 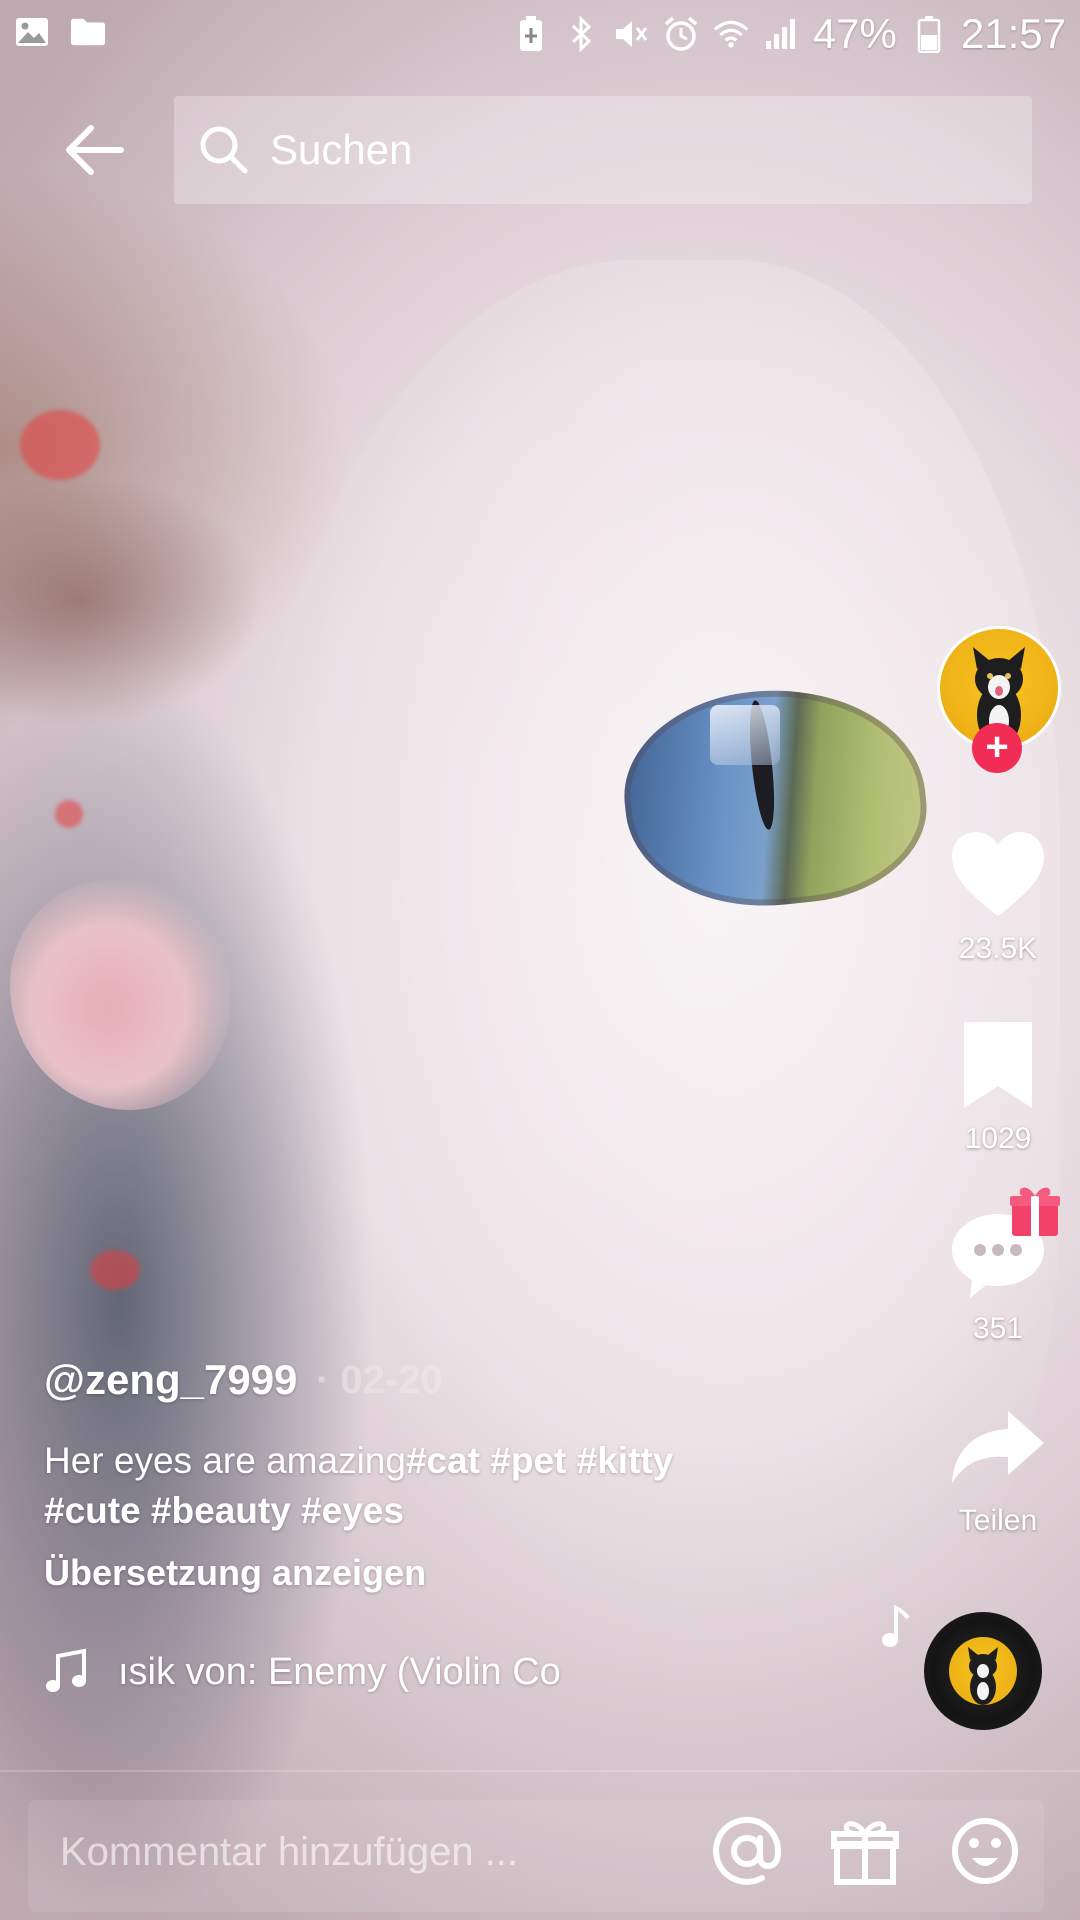 What do you see at coordinates (531, 34) in the screenshot?
I see `battery-saver-icon` at bounding box center [531, 34].